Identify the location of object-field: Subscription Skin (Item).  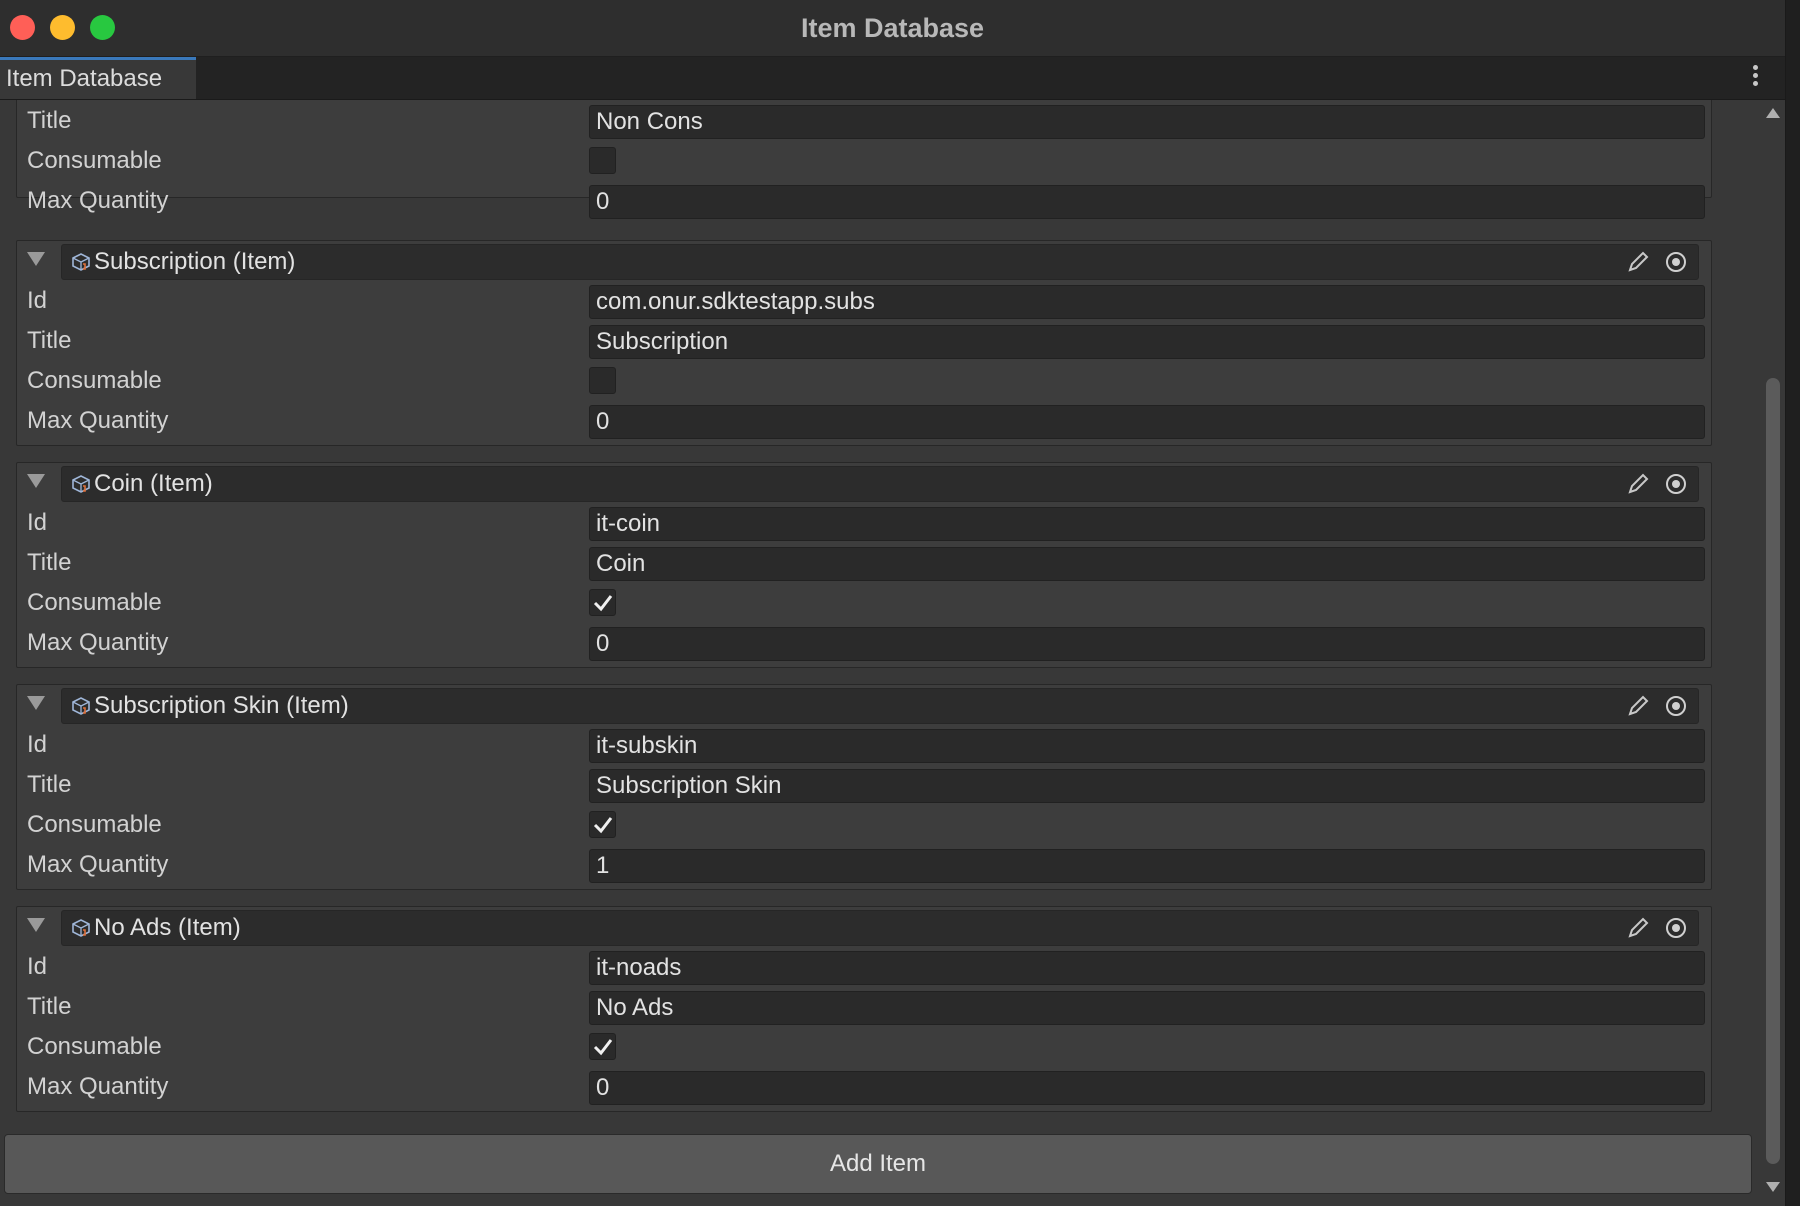
(880, 706).